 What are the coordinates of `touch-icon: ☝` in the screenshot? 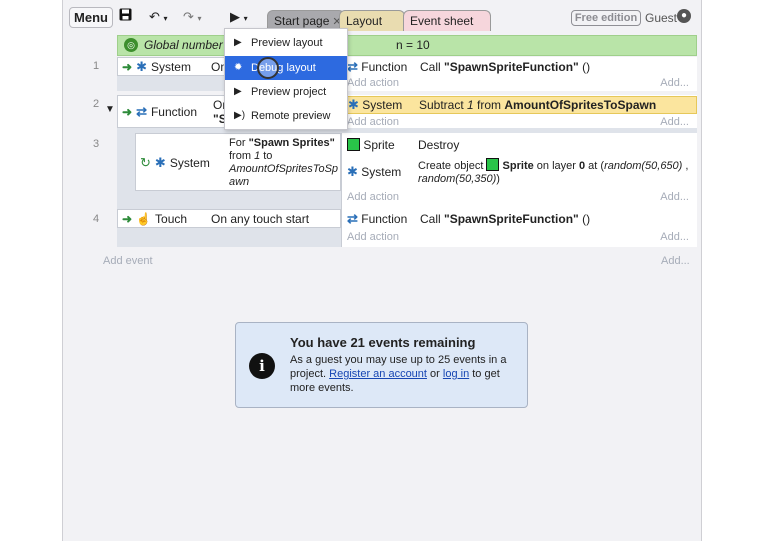 It's located at (144, 219).